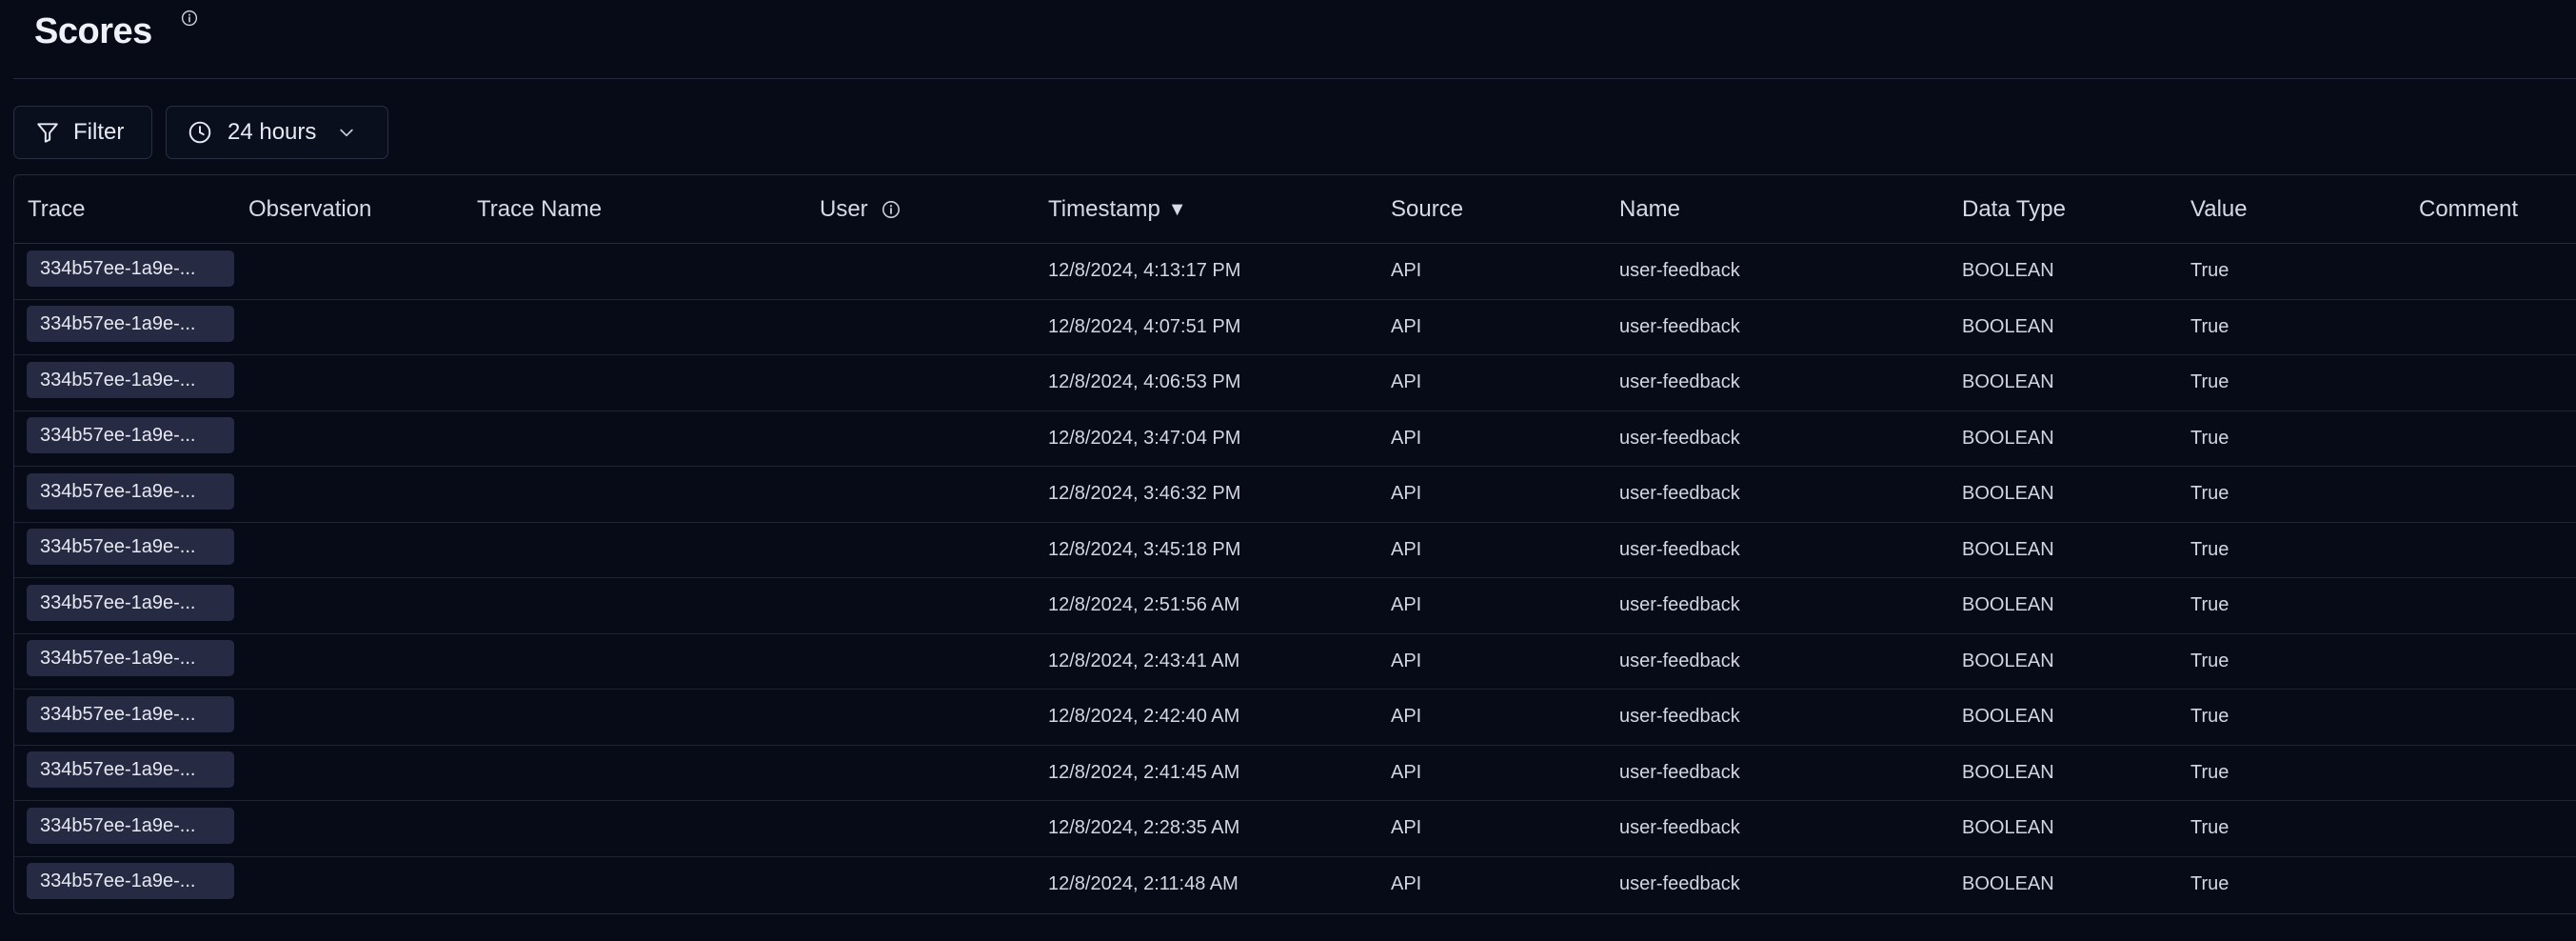  I want to click on column-header-observation: Observation, so click(349, 209).